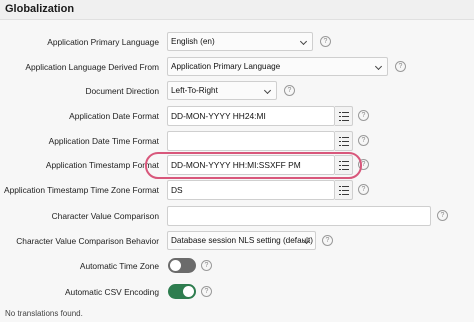  Describe the element at coordinates (299, 216) in the screenshot. I see `char-value-comparison-input` at that location.